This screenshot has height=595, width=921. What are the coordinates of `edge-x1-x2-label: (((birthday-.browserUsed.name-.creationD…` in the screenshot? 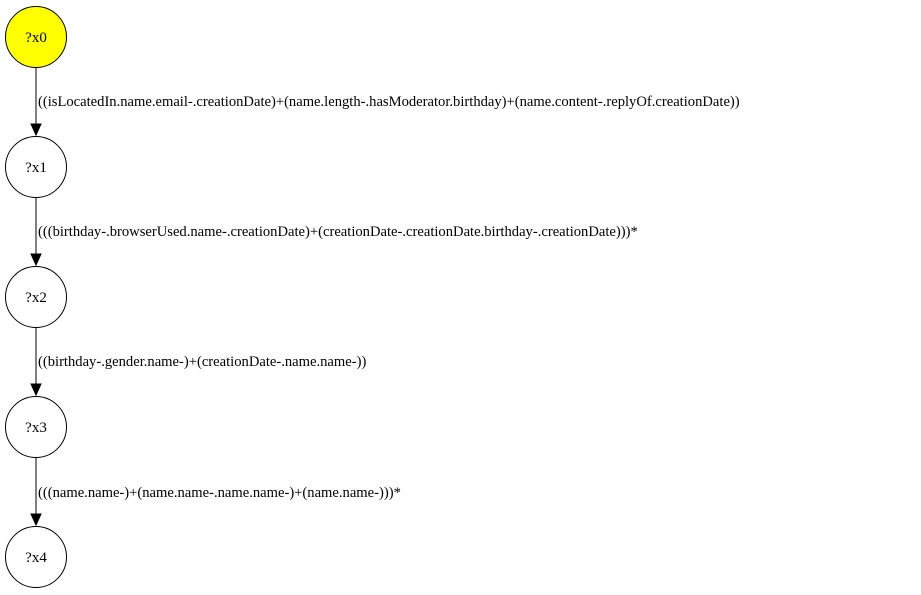 It's located at (338, 232).